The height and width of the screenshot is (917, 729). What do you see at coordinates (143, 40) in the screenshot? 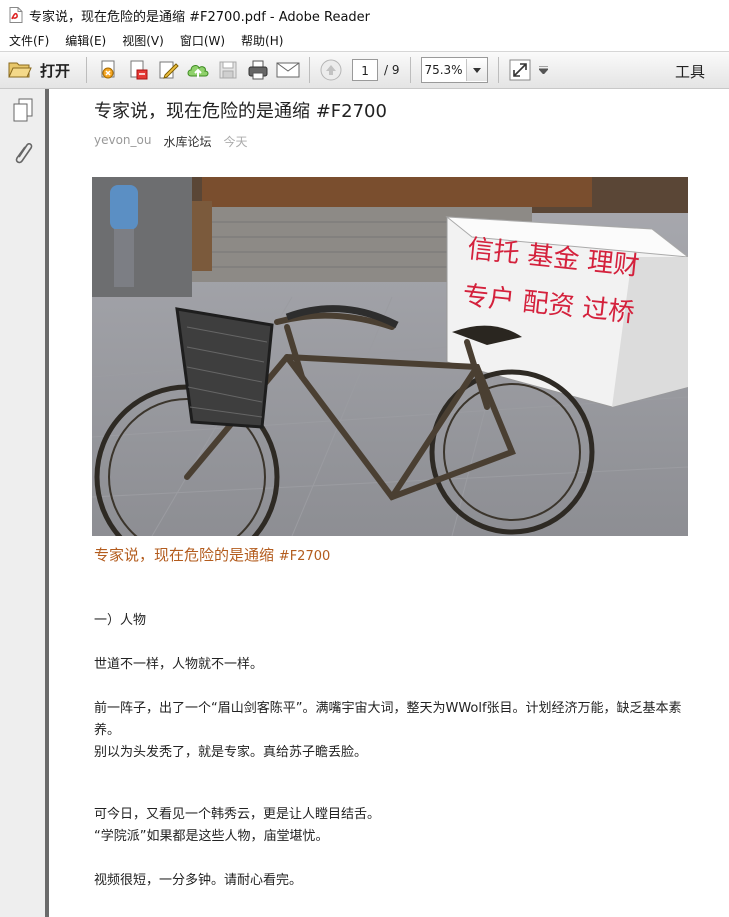
I see `menu-view: 视图(V)` at bounding box center [143, 40].